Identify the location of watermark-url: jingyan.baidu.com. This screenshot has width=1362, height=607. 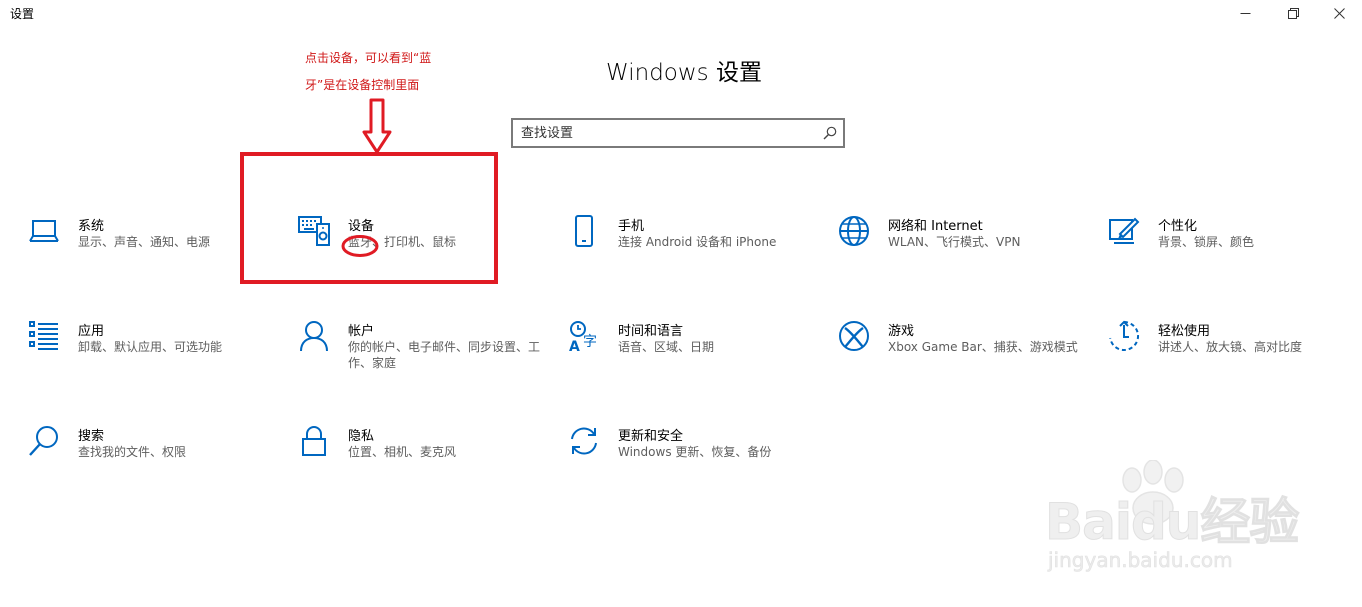
(1140, 560).